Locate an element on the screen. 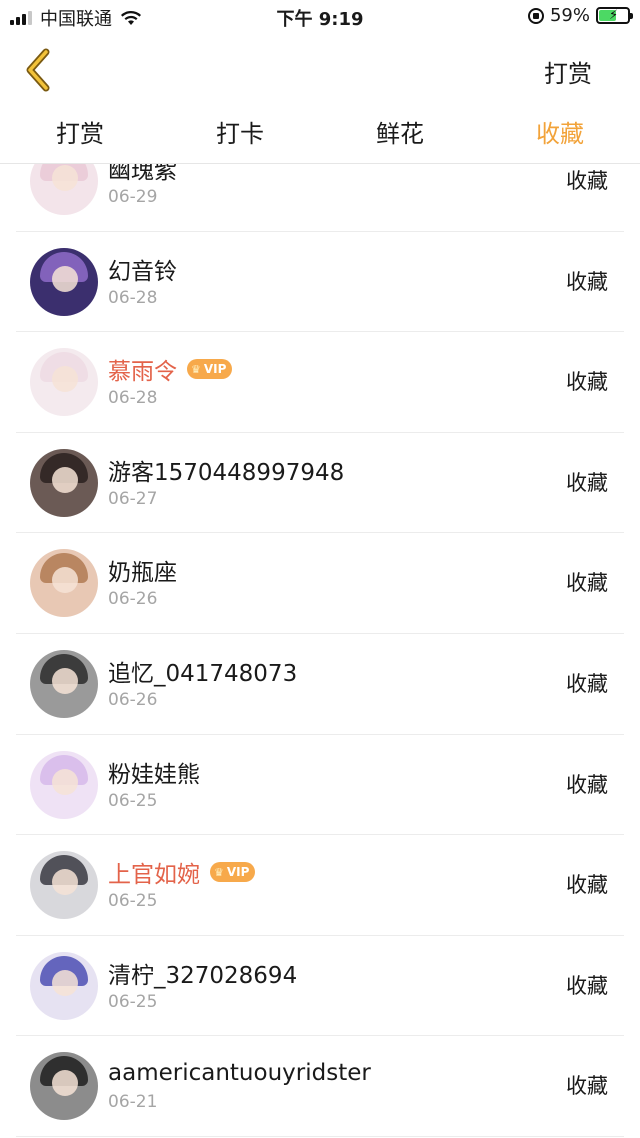 This screenshot has width=640, height=1138. item-name-row: 清柠_327028694 is located at coordinates (203, 973).